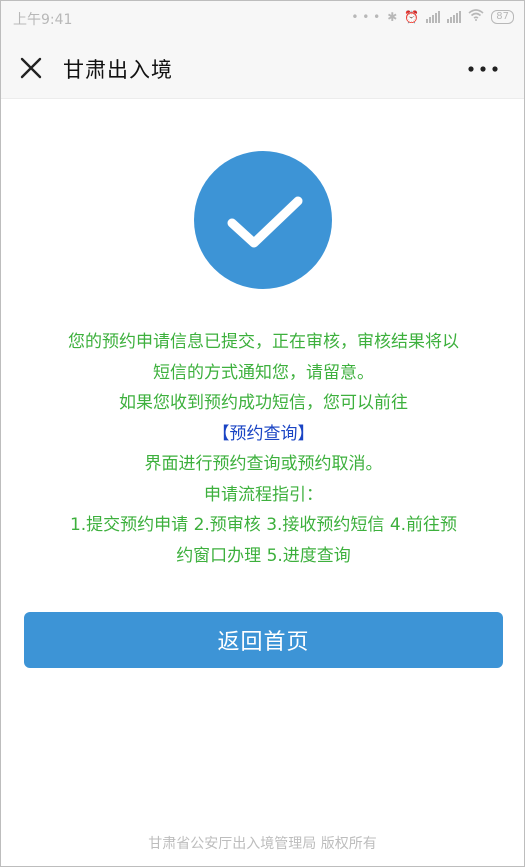  Describe the element at coordinates (263, 494) in the screenshot. I see `process-guide-title: 申请流程指引：` at that location.